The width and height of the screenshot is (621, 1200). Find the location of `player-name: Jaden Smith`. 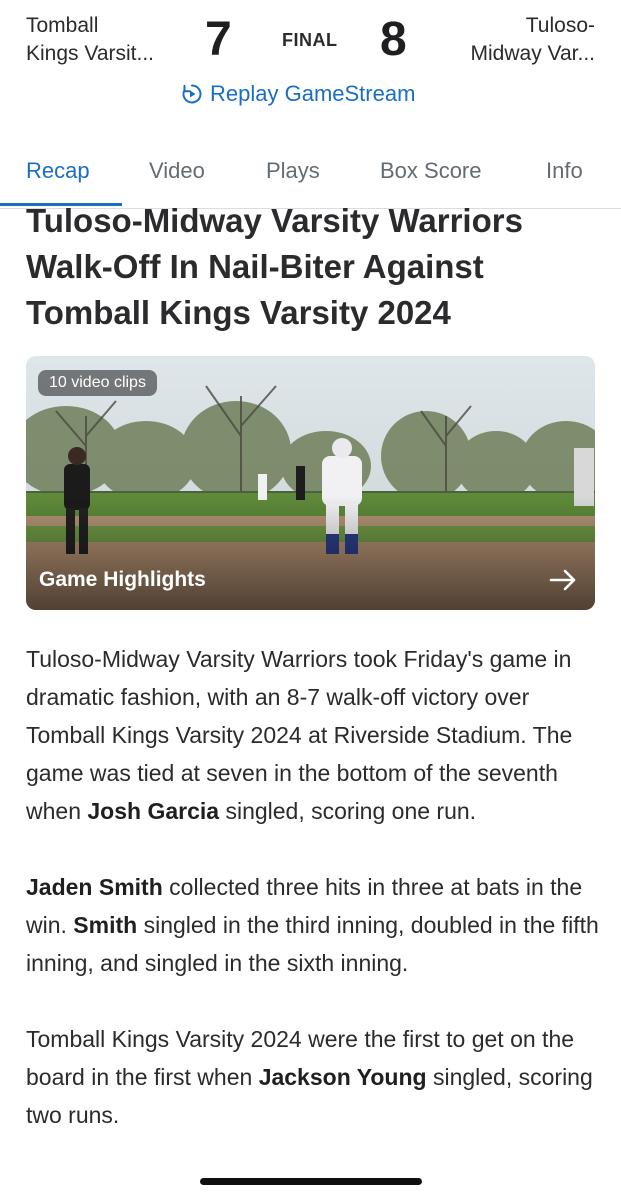

player-name: Jaden Smith is located at coordinates (94, 887).